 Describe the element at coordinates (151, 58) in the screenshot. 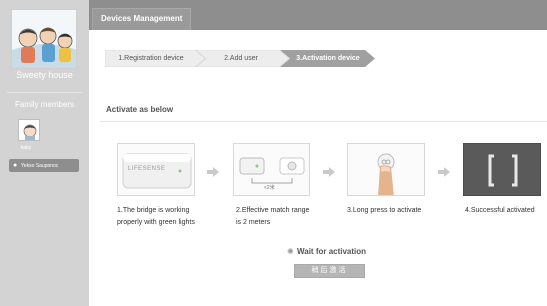

I see `step-registration-device: 1.Registration device` at that location.